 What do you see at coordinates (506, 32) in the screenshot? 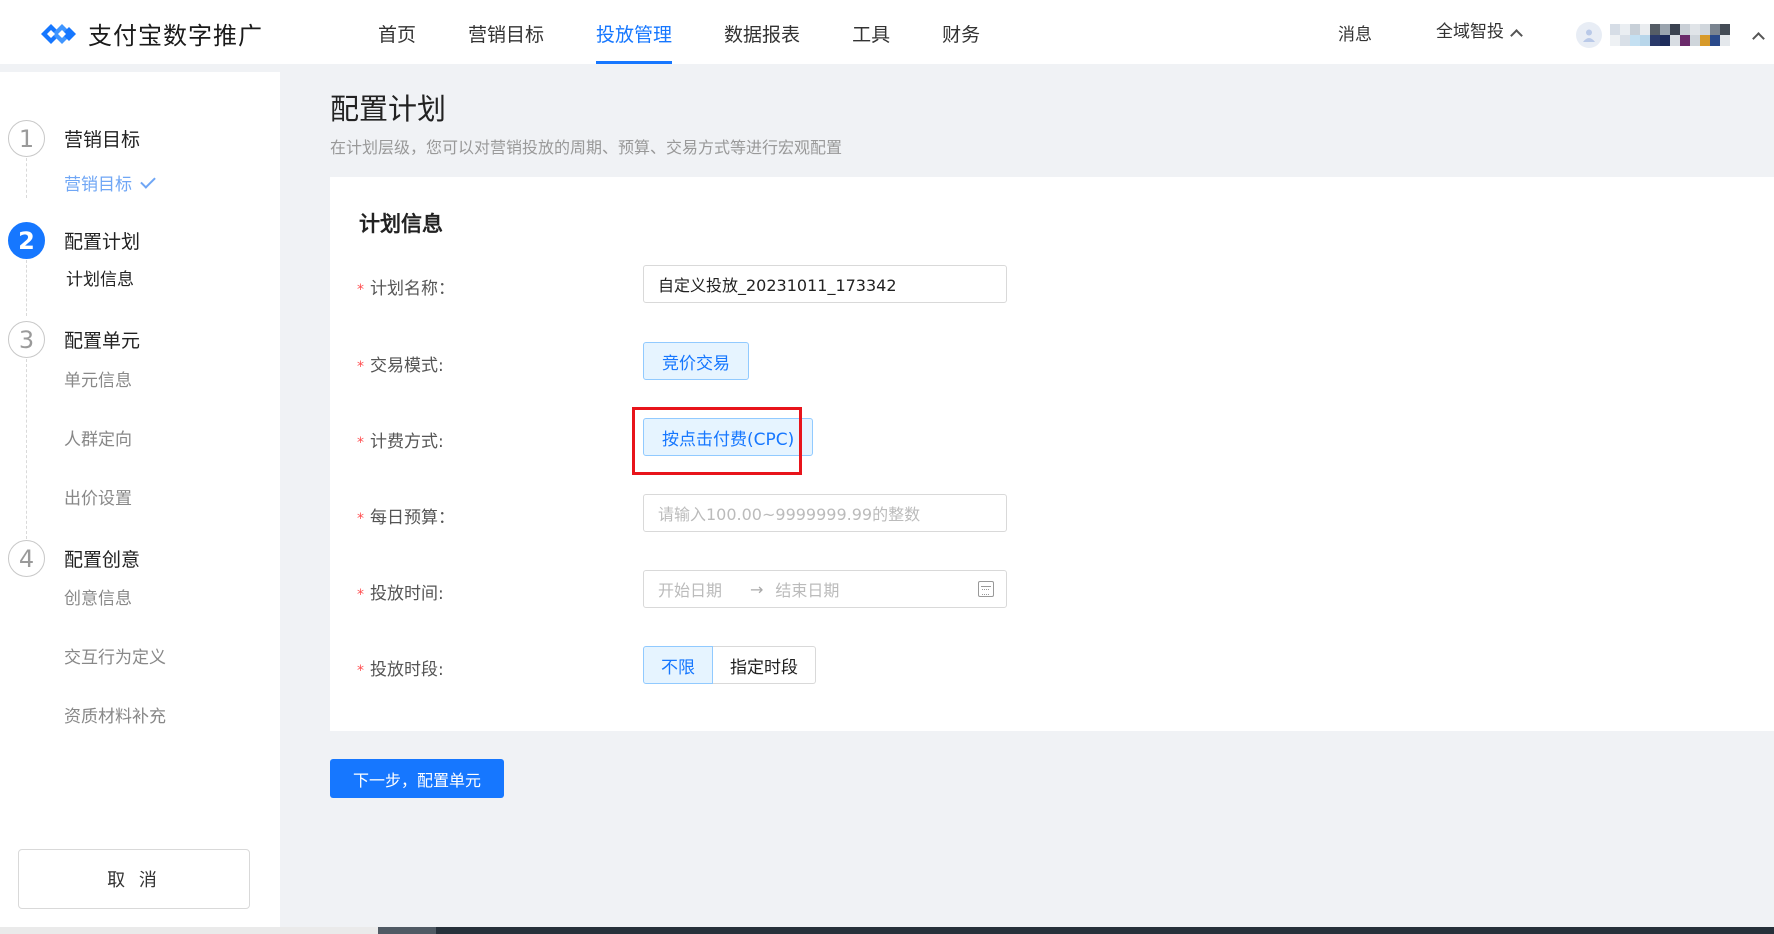
I see `nav-item-marketing-goal: 营销目标` at bounding box center [506, 32].